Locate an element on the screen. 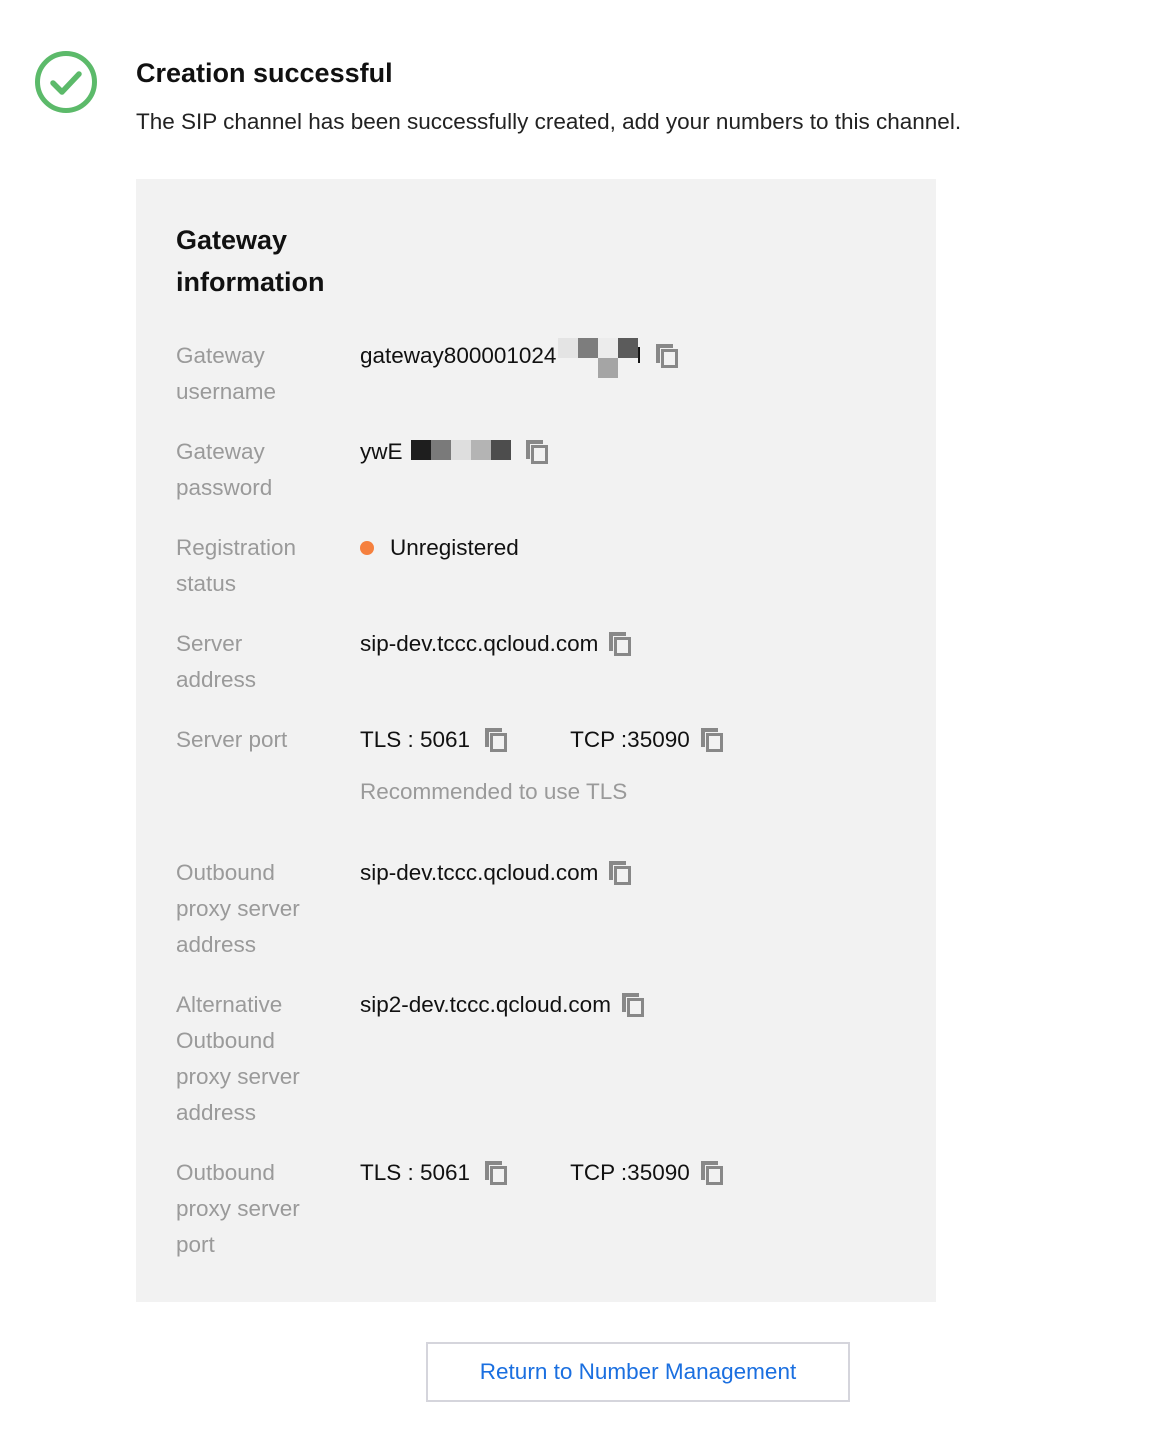  server-address-label: Server address is located at coordinates (216, 661).